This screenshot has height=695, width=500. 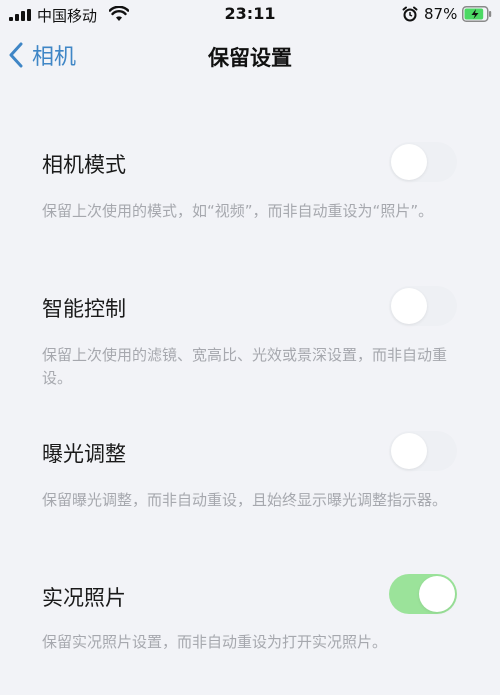 What do you see at coordinates (84, 309) in the screenshot?
I see `setting-label: 智能控制` at bounding box center [84, 309].